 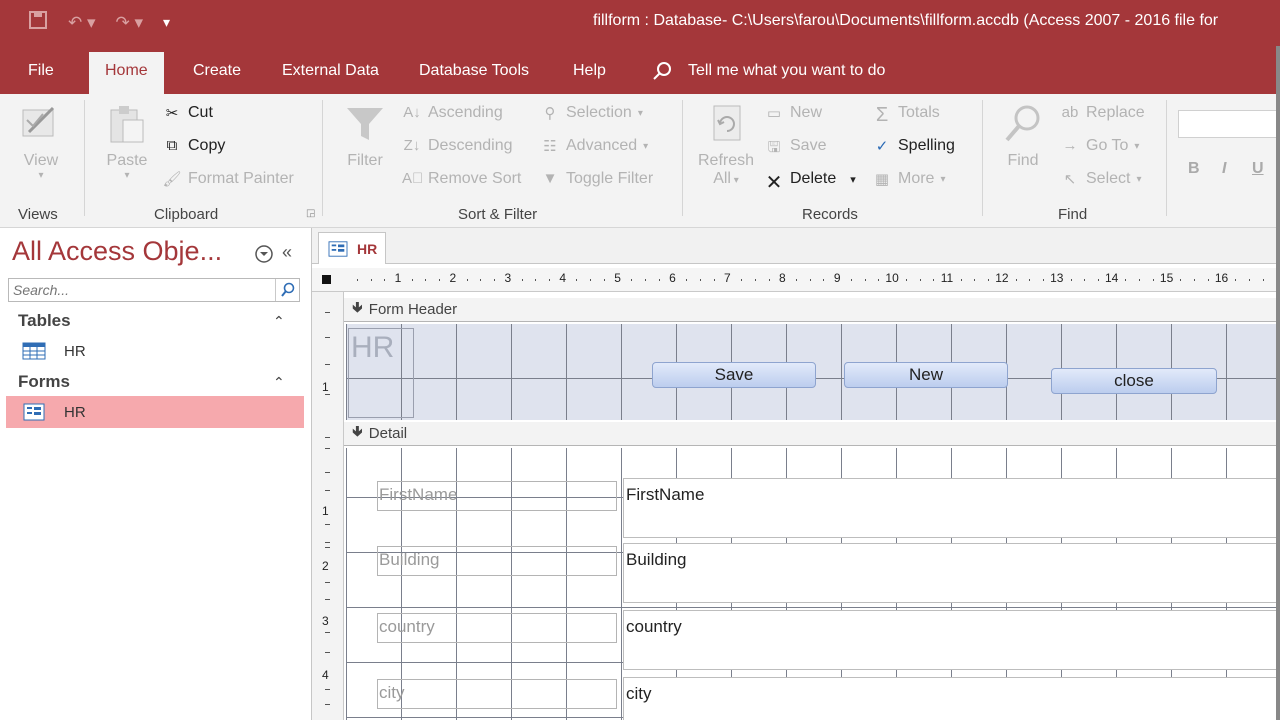 I want to click on nav-menu-dropdown-icon, so click(x=264, y=256).